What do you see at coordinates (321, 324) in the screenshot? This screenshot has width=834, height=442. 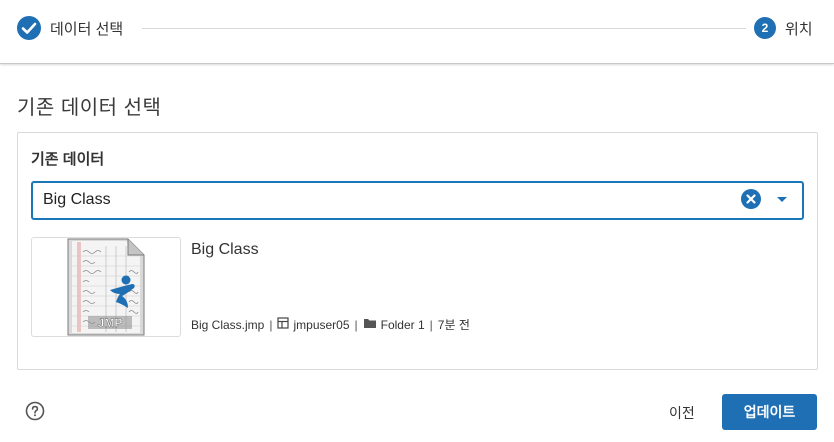 I see `item-owner: jmpuser05` at bounding box center [321, 324].